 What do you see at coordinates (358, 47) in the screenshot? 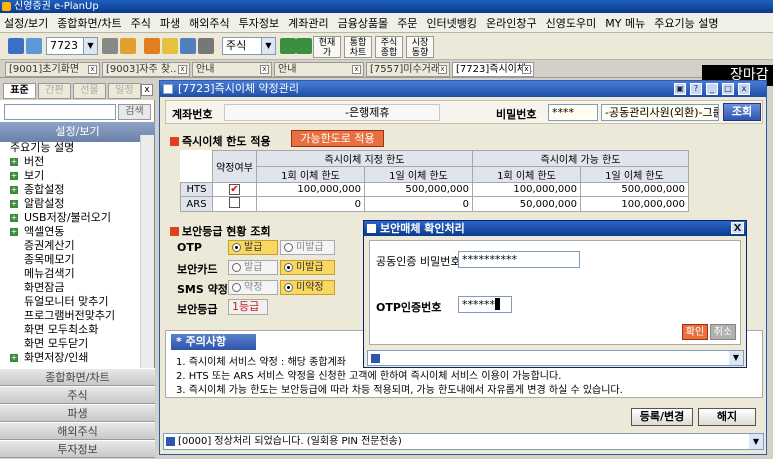
I see `integrated-chart-button: 통합 차트` at bounding box center [358, 47].